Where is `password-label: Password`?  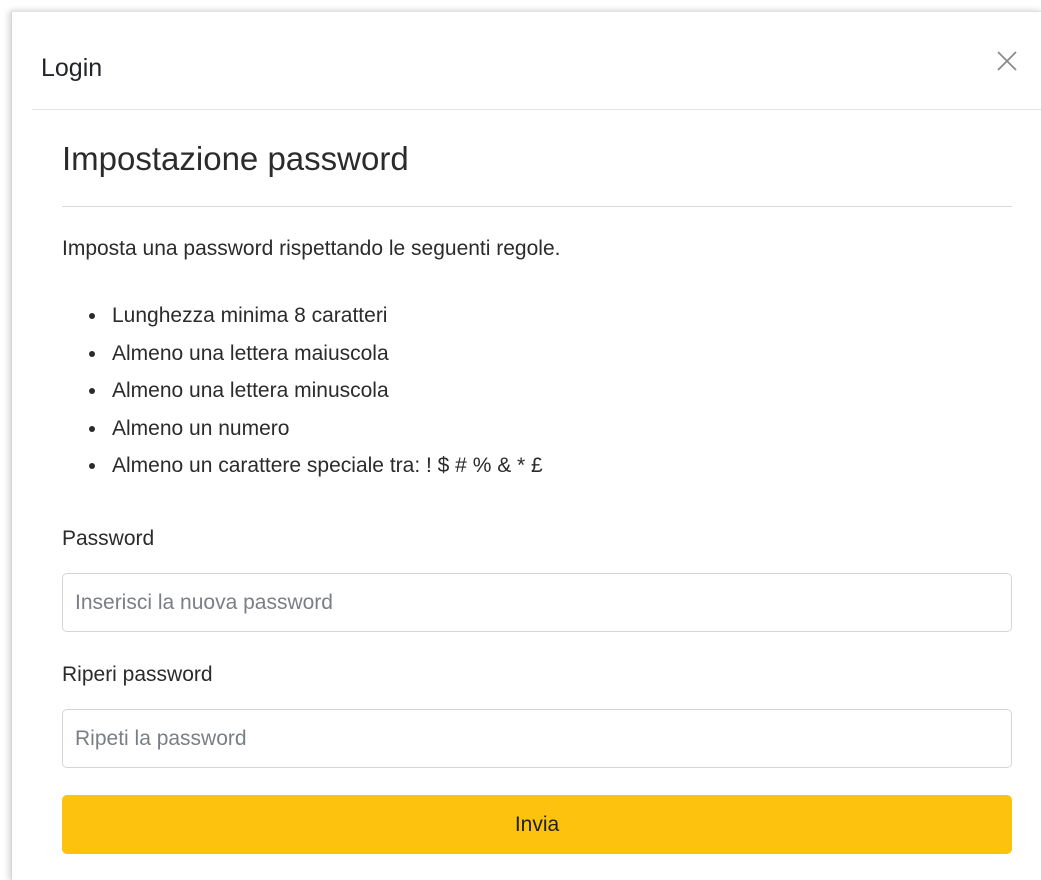 password-label: Password is located at coordinates (108, 538).